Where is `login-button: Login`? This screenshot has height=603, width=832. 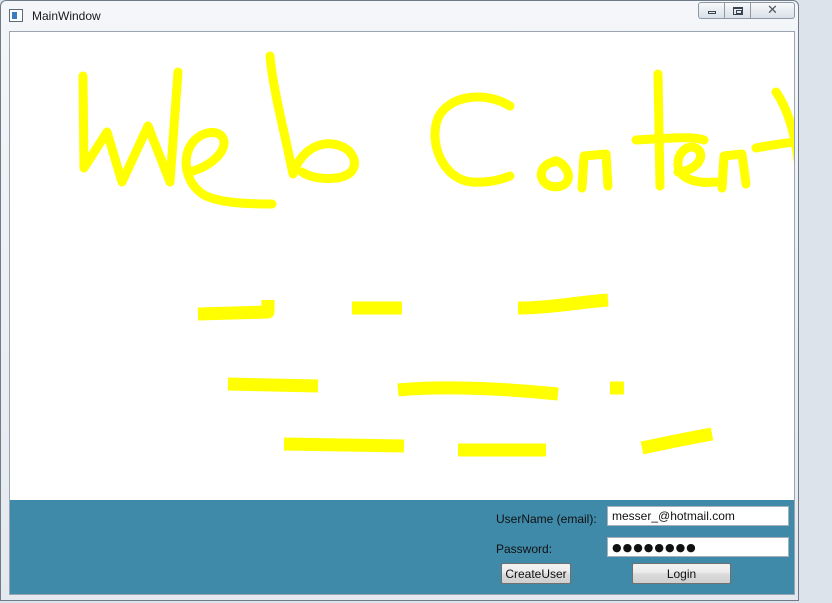 login-button: Login is located at coordinates (681, 573).